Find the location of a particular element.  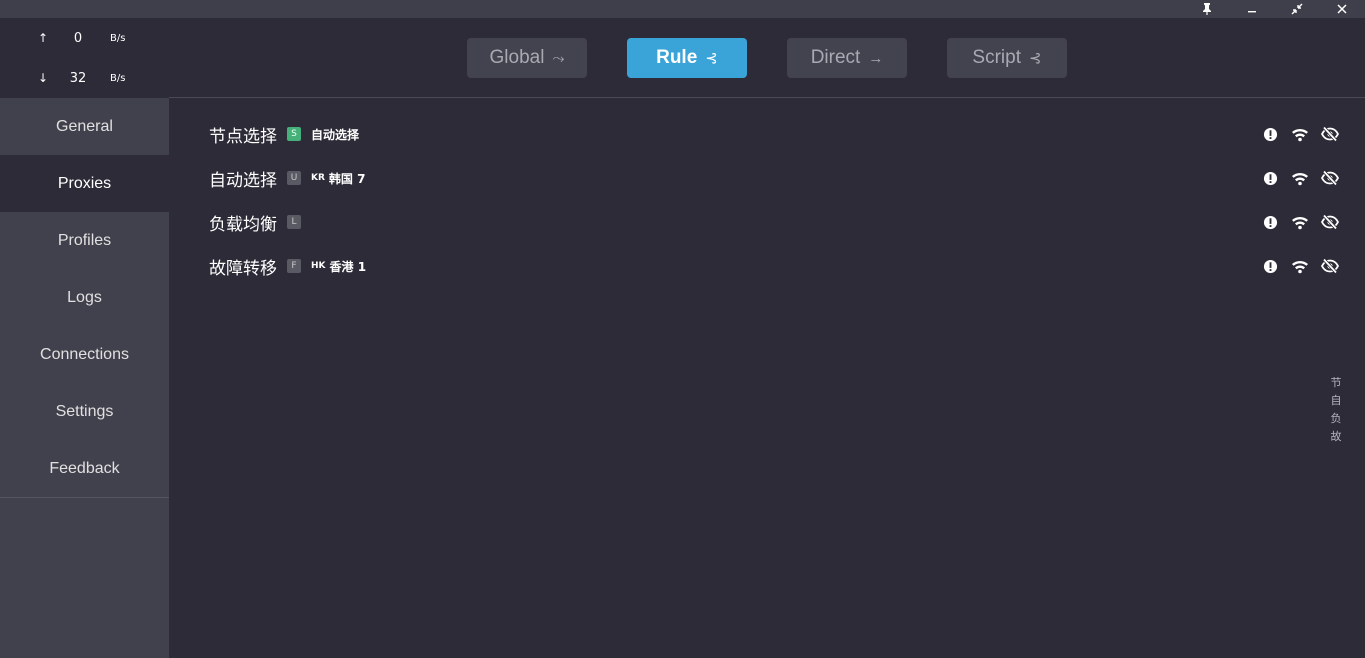

close-icon is located at coordinates (1342, 9).